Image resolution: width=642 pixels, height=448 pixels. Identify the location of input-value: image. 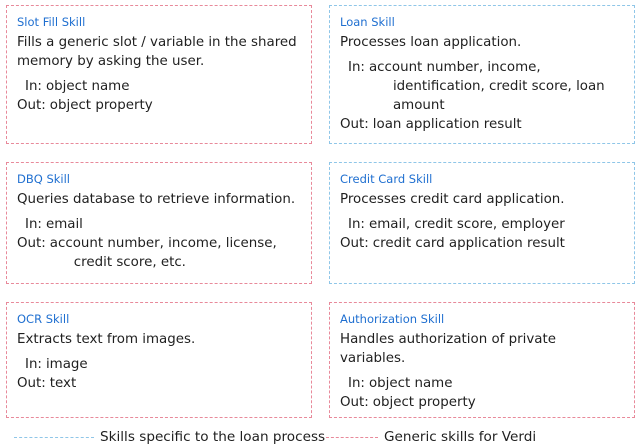
(66, 364).